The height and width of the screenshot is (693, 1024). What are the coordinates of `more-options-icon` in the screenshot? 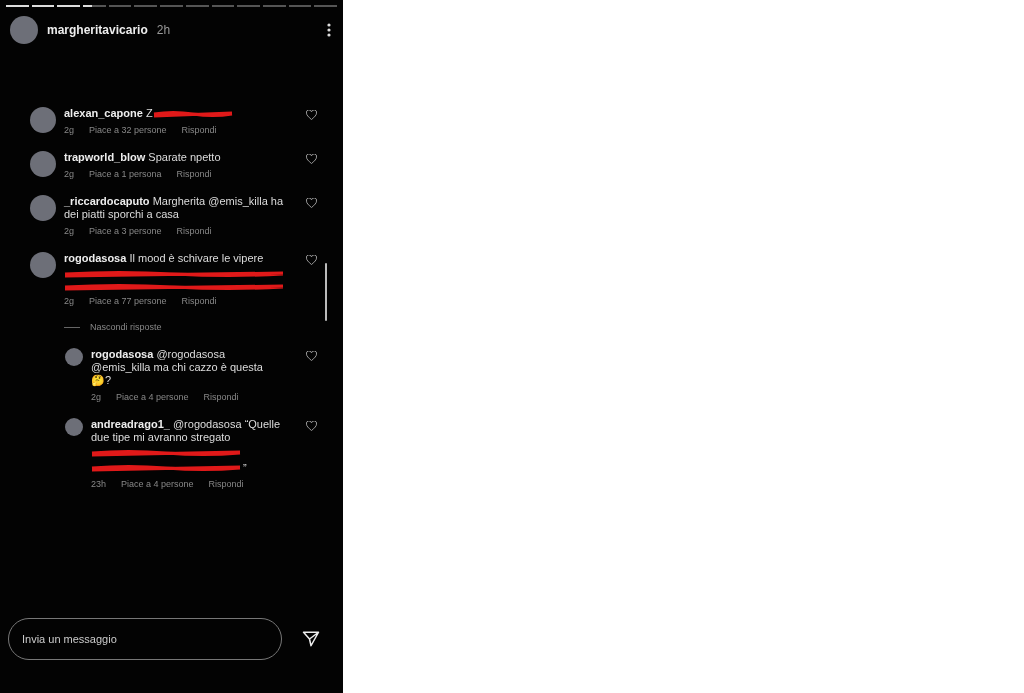 It's located at (329, 30).